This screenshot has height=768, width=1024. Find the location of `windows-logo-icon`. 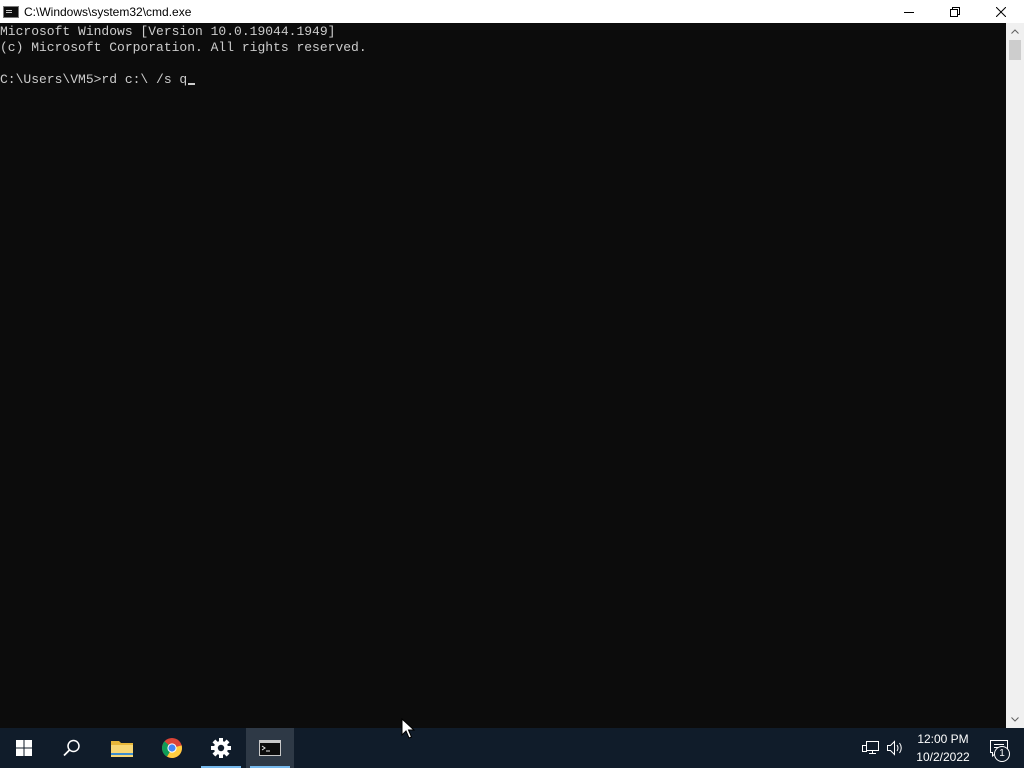

windows-logo-icon is located at coordinates (24, 748).